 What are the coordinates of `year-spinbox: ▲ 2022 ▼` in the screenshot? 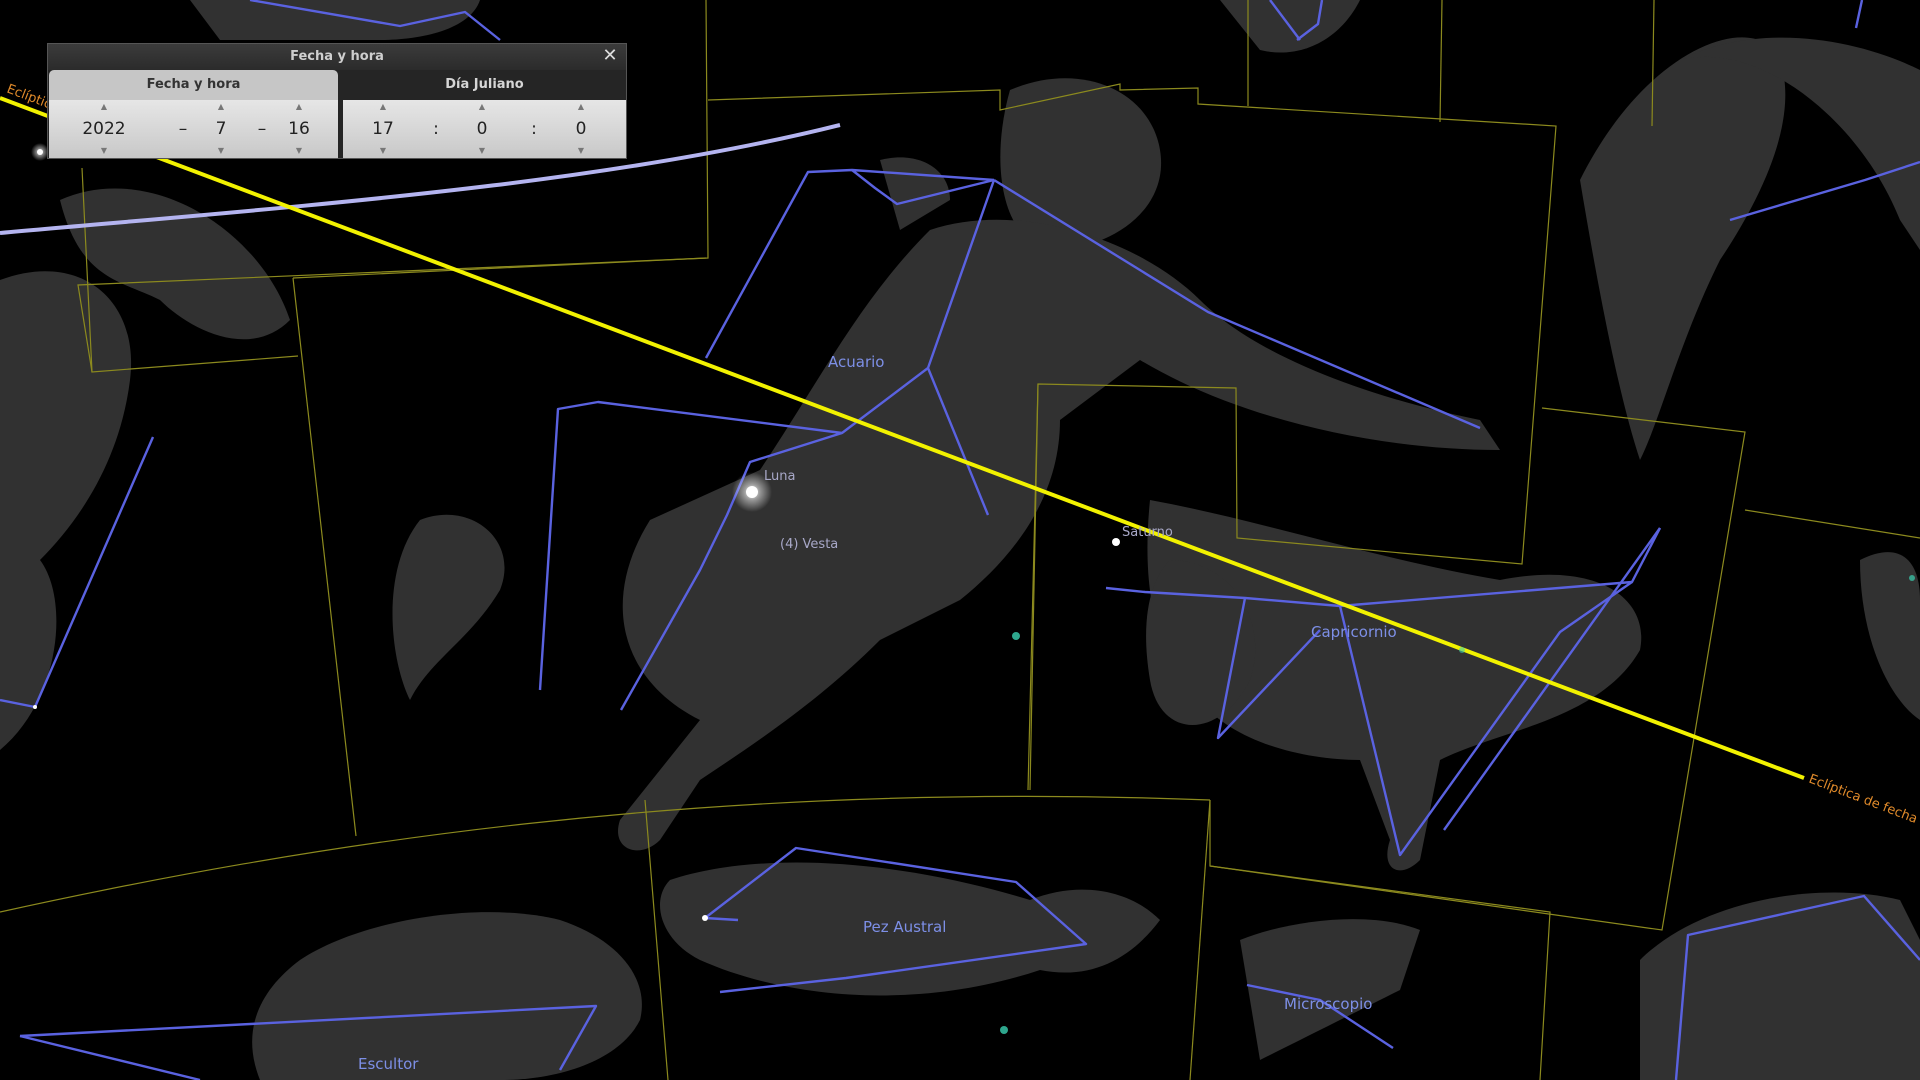 It's located at (104, 129).